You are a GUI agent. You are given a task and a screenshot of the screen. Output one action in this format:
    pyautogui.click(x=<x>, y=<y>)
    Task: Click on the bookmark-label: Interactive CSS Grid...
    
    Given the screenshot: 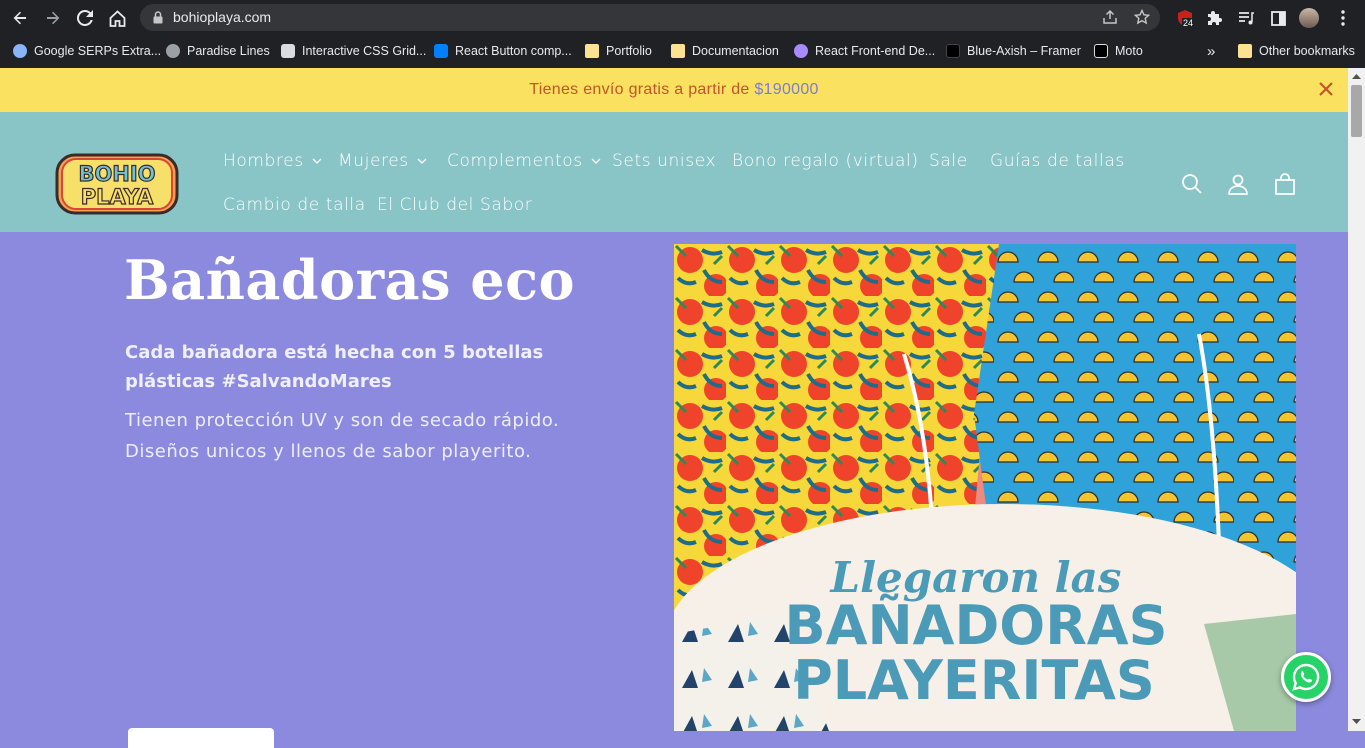 What is the action you would take?
    pyautogui.click(x=364, y=51)
    